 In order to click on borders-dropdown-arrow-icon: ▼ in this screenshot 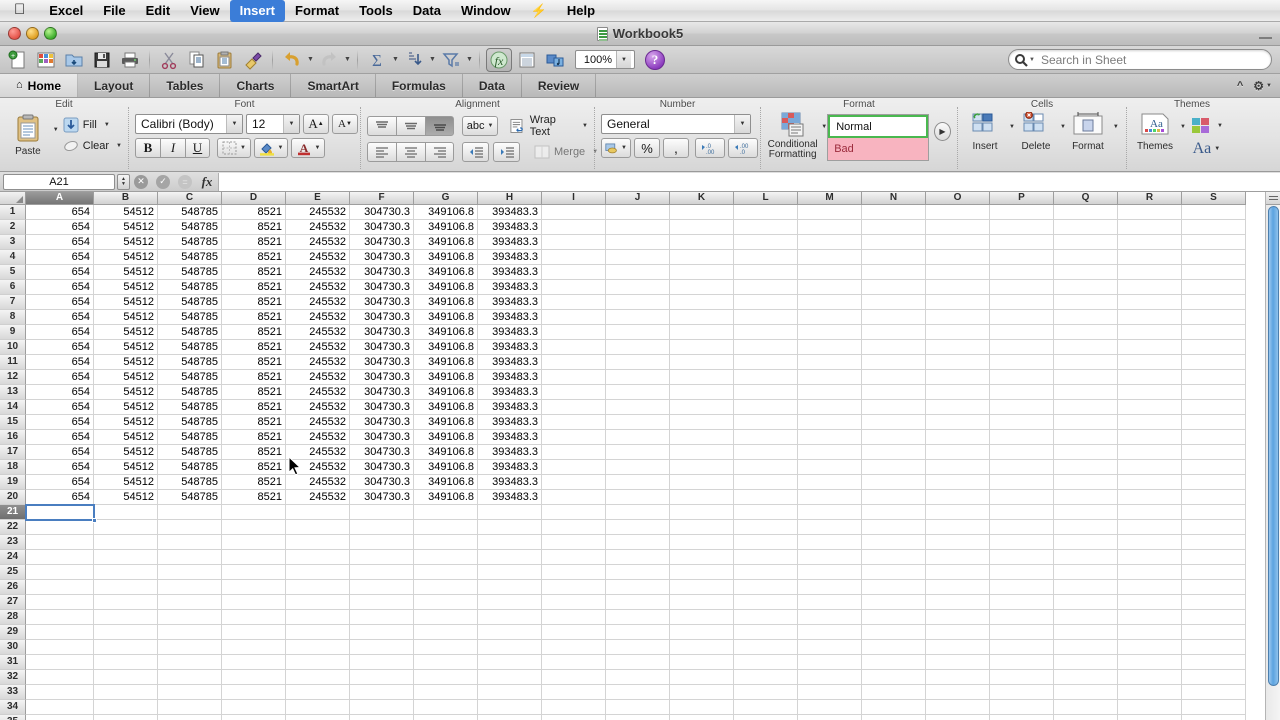, I will do `click(243, 148)`.